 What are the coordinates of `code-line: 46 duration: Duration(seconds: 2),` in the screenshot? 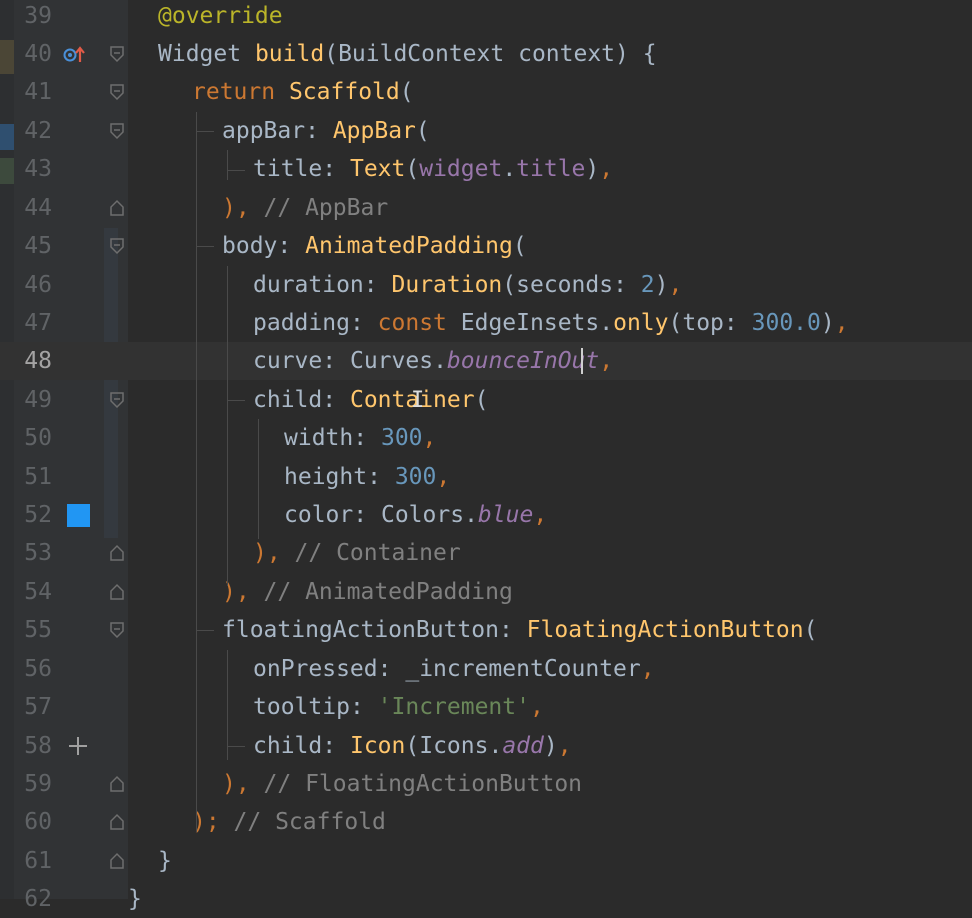 It's located at (486, 285).